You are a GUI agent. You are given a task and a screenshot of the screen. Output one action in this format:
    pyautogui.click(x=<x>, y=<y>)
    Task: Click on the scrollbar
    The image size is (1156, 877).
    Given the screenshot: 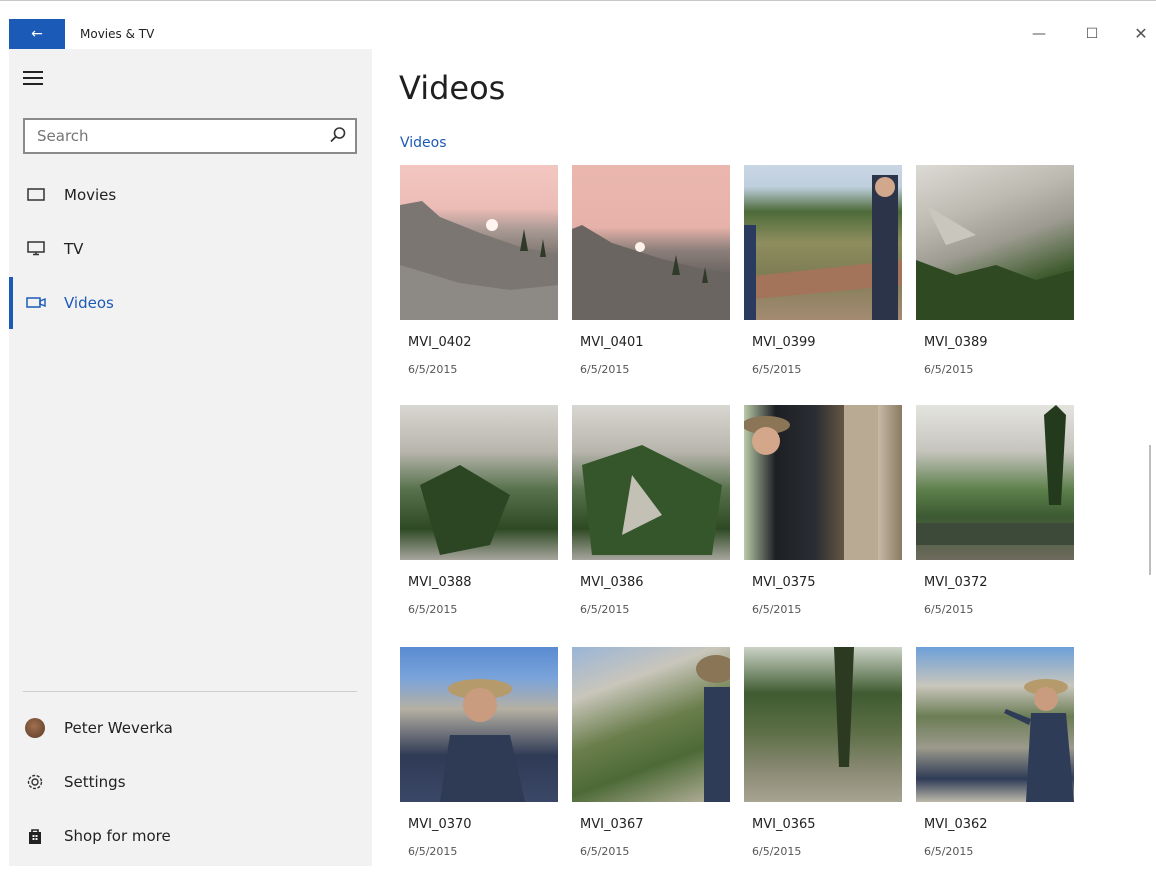 What is the action you would take?
    pyautogui.click(x=1150, y=510)
    